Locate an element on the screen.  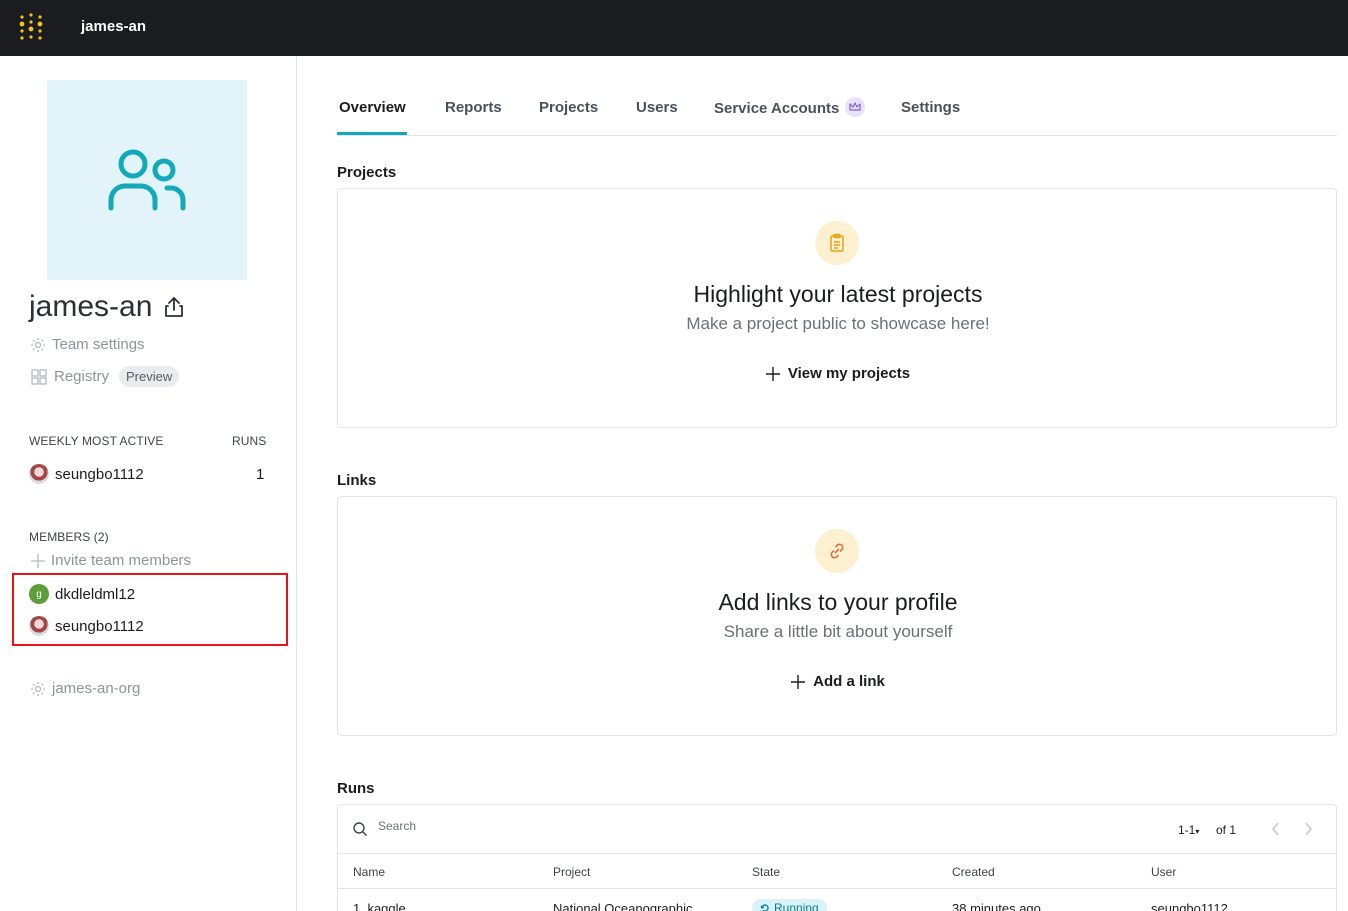
column-header-state: State is located at coordinates (766, 872).